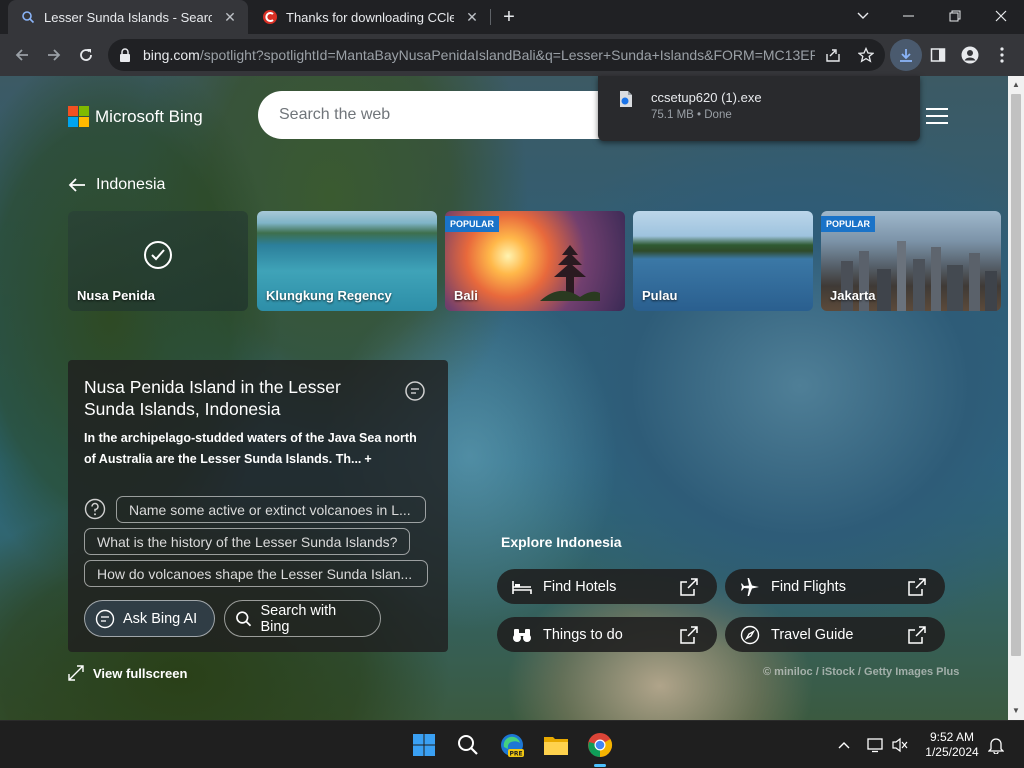  I want to click on tab-title: Thanks for downloading CCleaner, so click(370, 17).